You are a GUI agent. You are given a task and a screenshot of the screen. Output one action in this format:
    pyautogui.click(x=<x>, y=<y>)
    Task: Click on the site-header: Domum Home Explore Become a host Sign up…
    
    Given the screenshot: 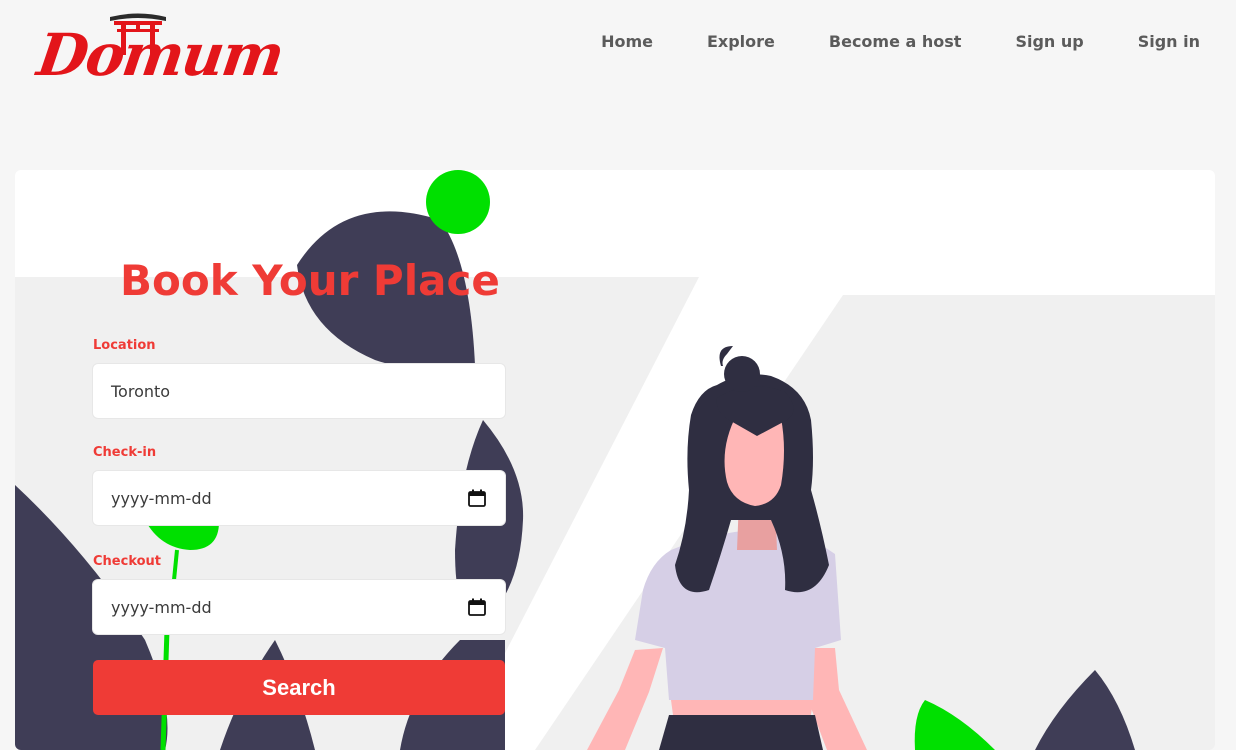 What is the action you would take?
    pyautogui.click(x=618, y=55)
    